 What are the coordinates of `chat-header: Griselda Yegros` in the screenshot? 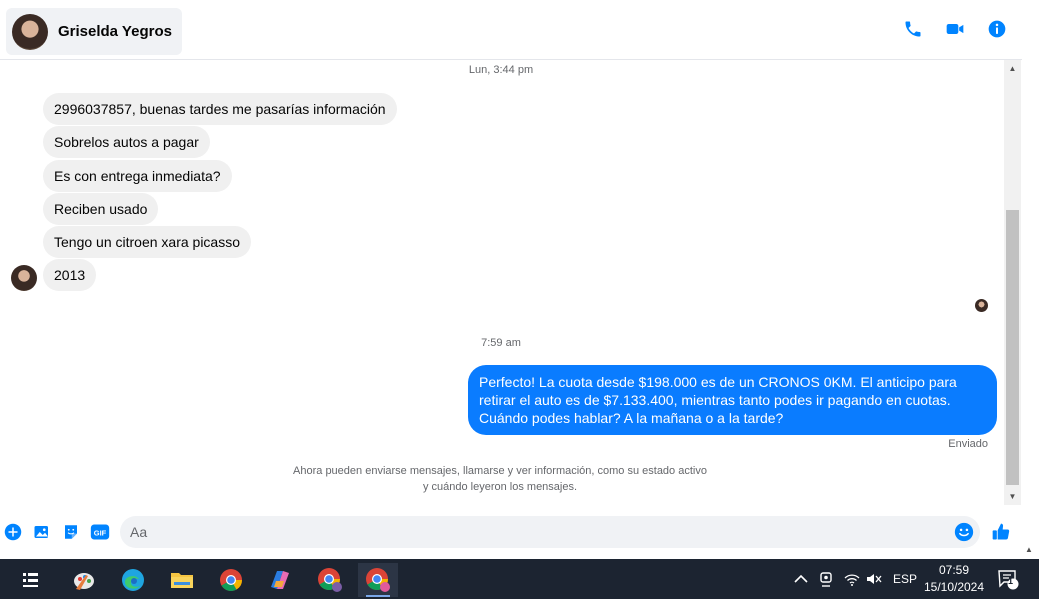 It's located at (511, 30).